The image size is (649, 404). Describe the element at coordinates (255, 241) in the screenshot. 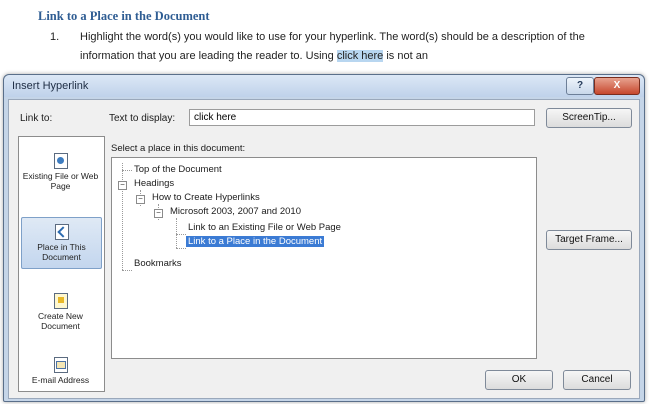

I see `tree-node-link-place: Link to a Place in the Document` at that location.